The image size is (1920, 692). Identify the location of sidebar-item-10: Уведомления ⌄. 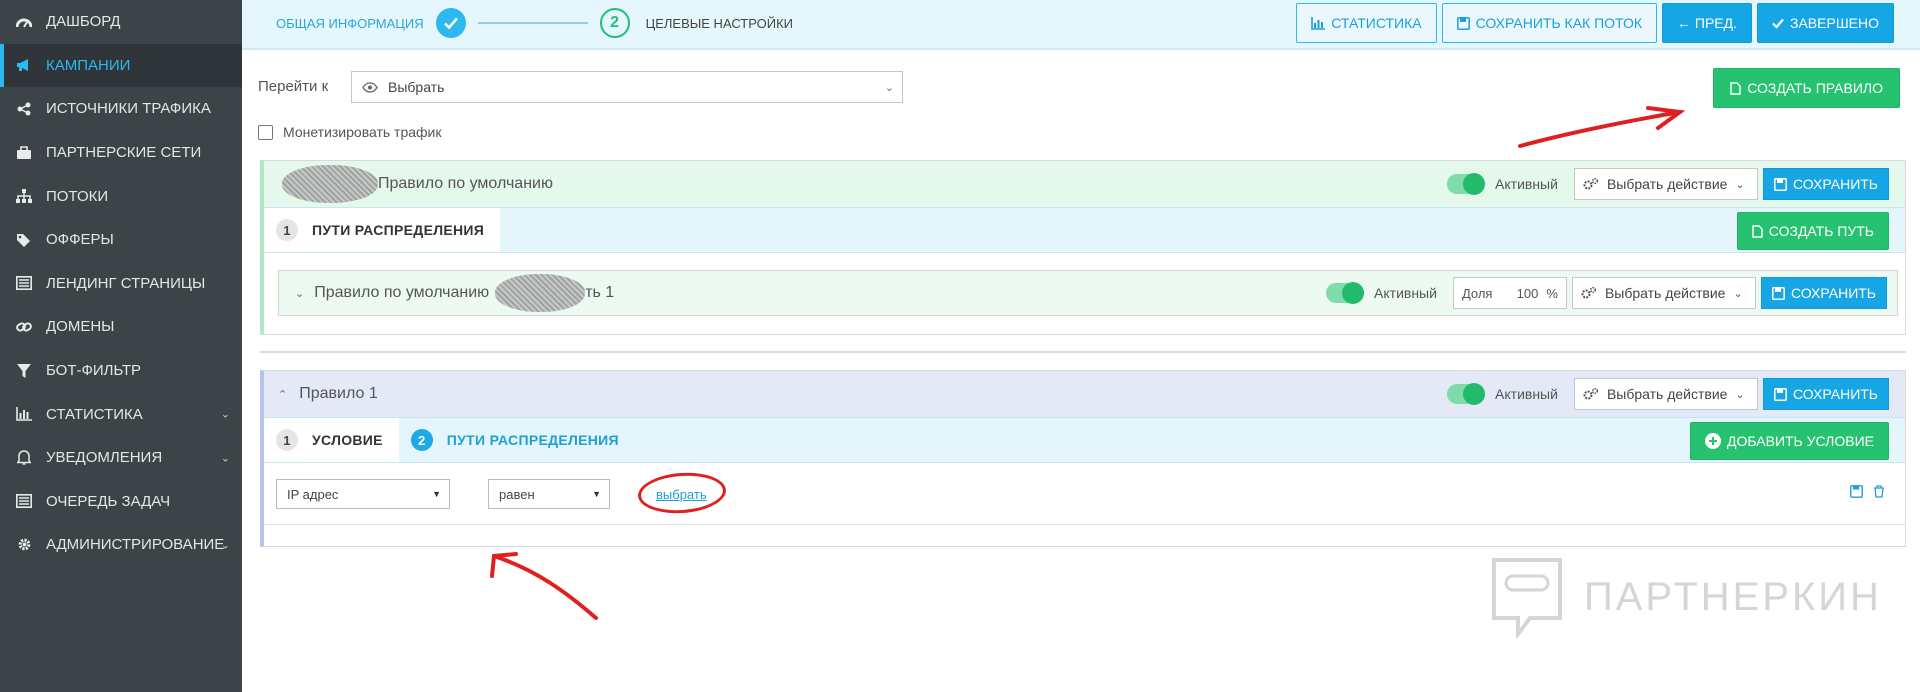
(121, 458).